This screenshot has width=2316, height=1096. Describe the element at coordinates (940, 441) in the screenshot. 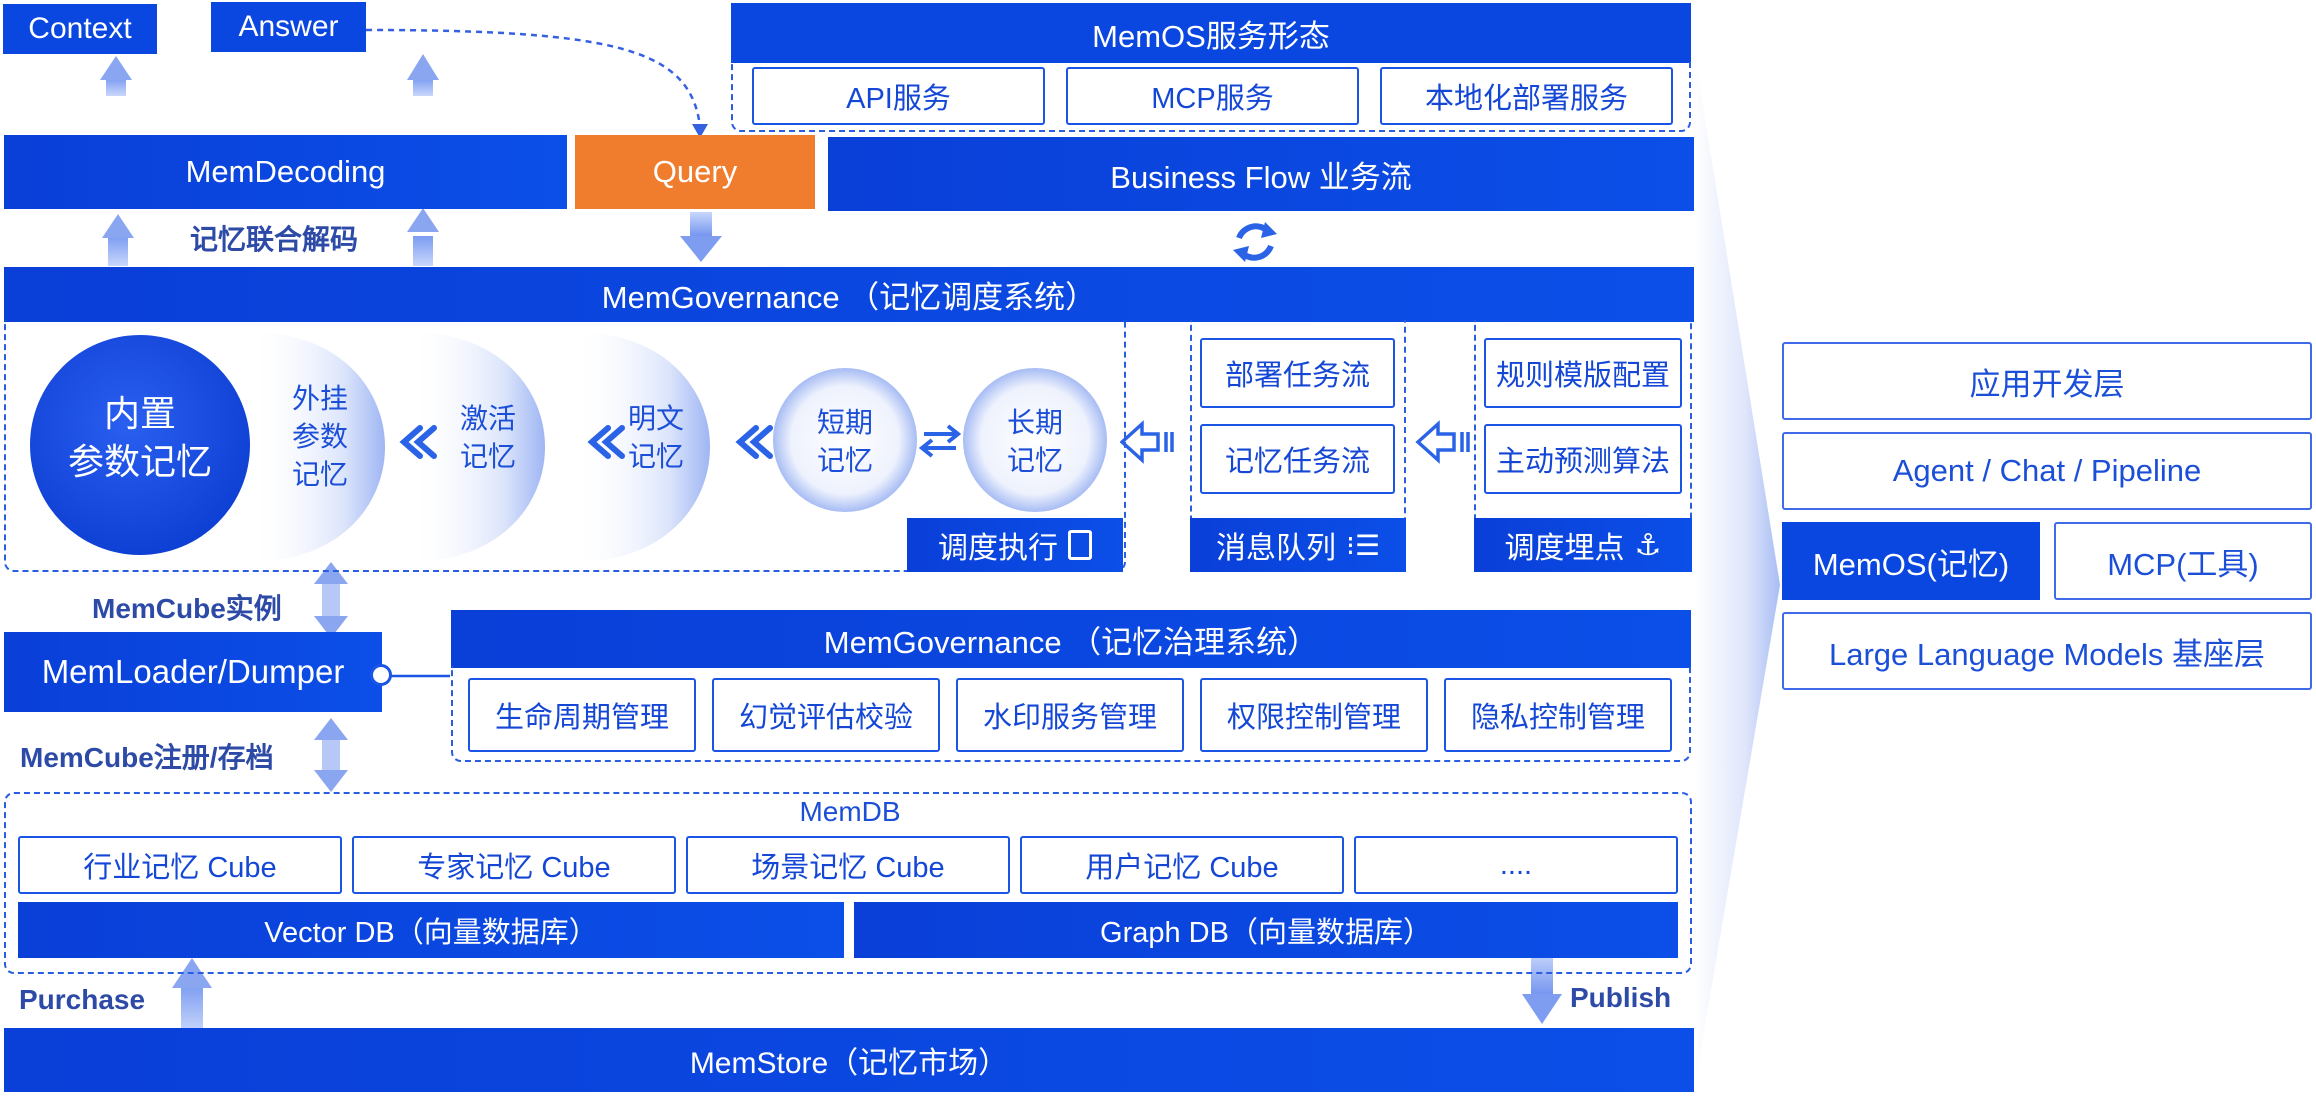

I see `swap-icon` at that location.